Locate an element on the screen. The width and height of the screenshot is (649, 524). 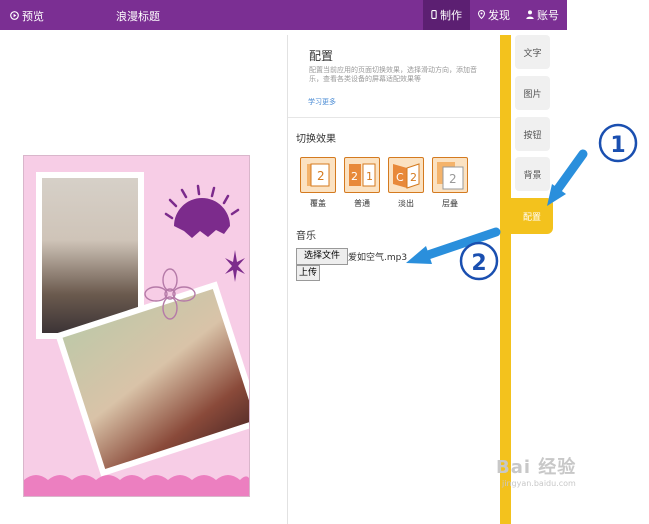
watermark-main: Bai 经验 is located at coordinates (536, 467).